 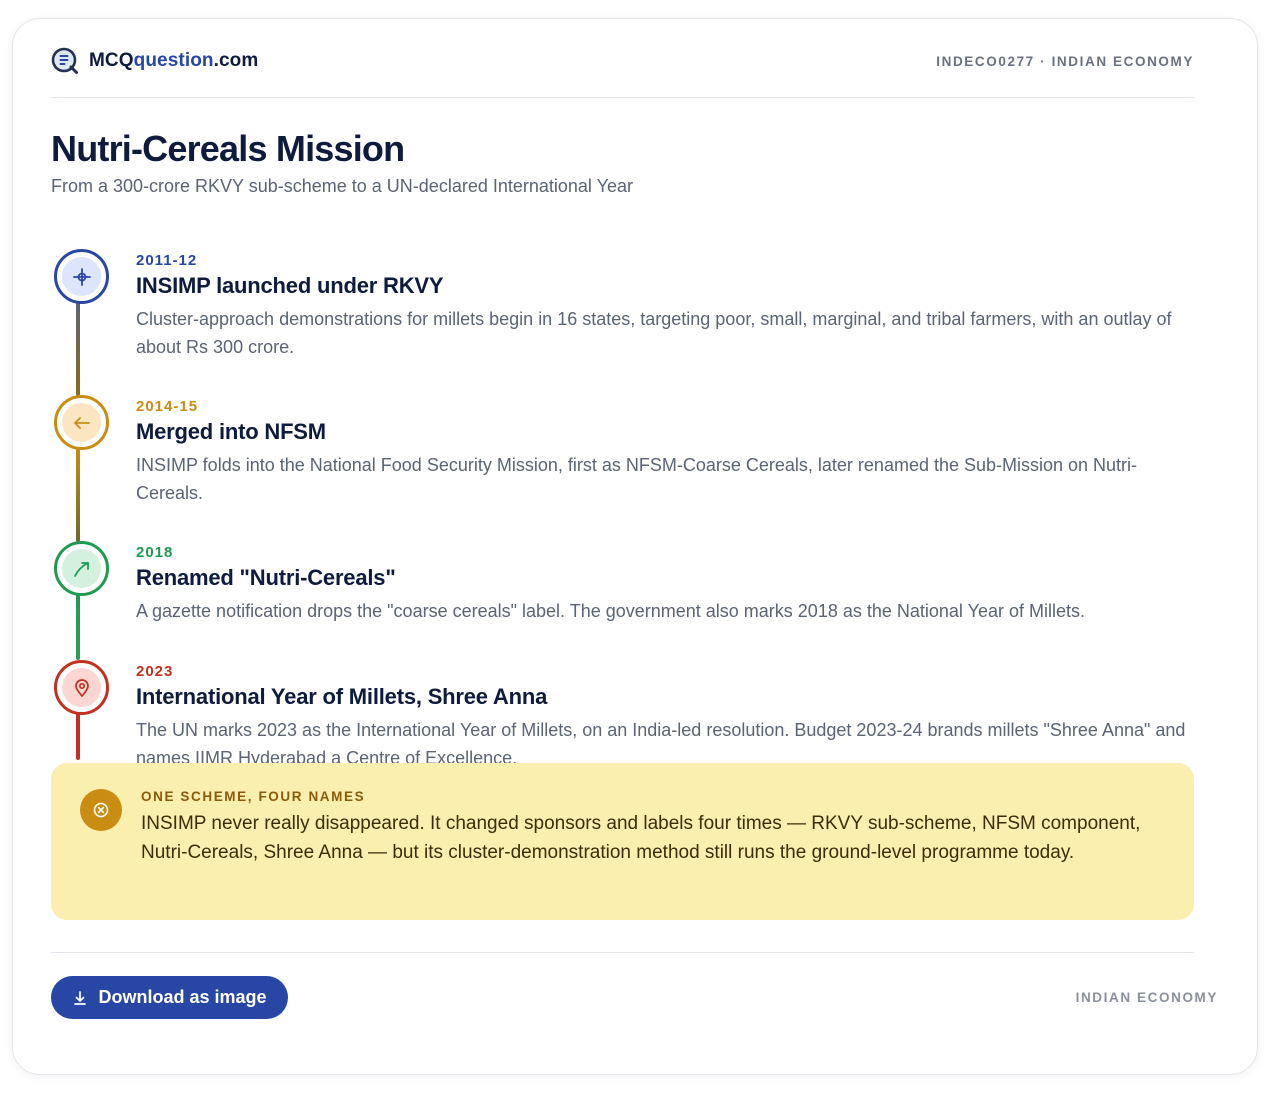 I want to click on event-date: 2018, so click(x=155, y=552).